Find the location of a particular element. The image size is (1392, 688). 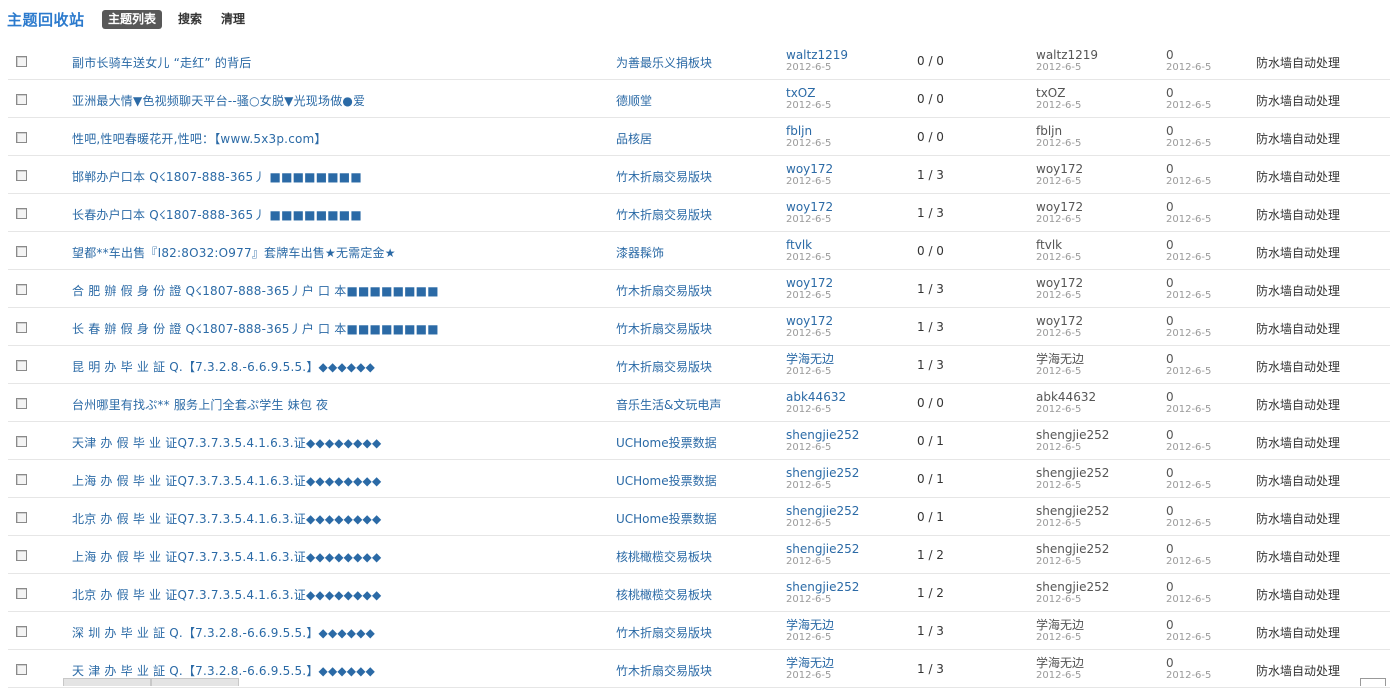

last-poster-name: woy172 is located at coordinates (1060, 207).